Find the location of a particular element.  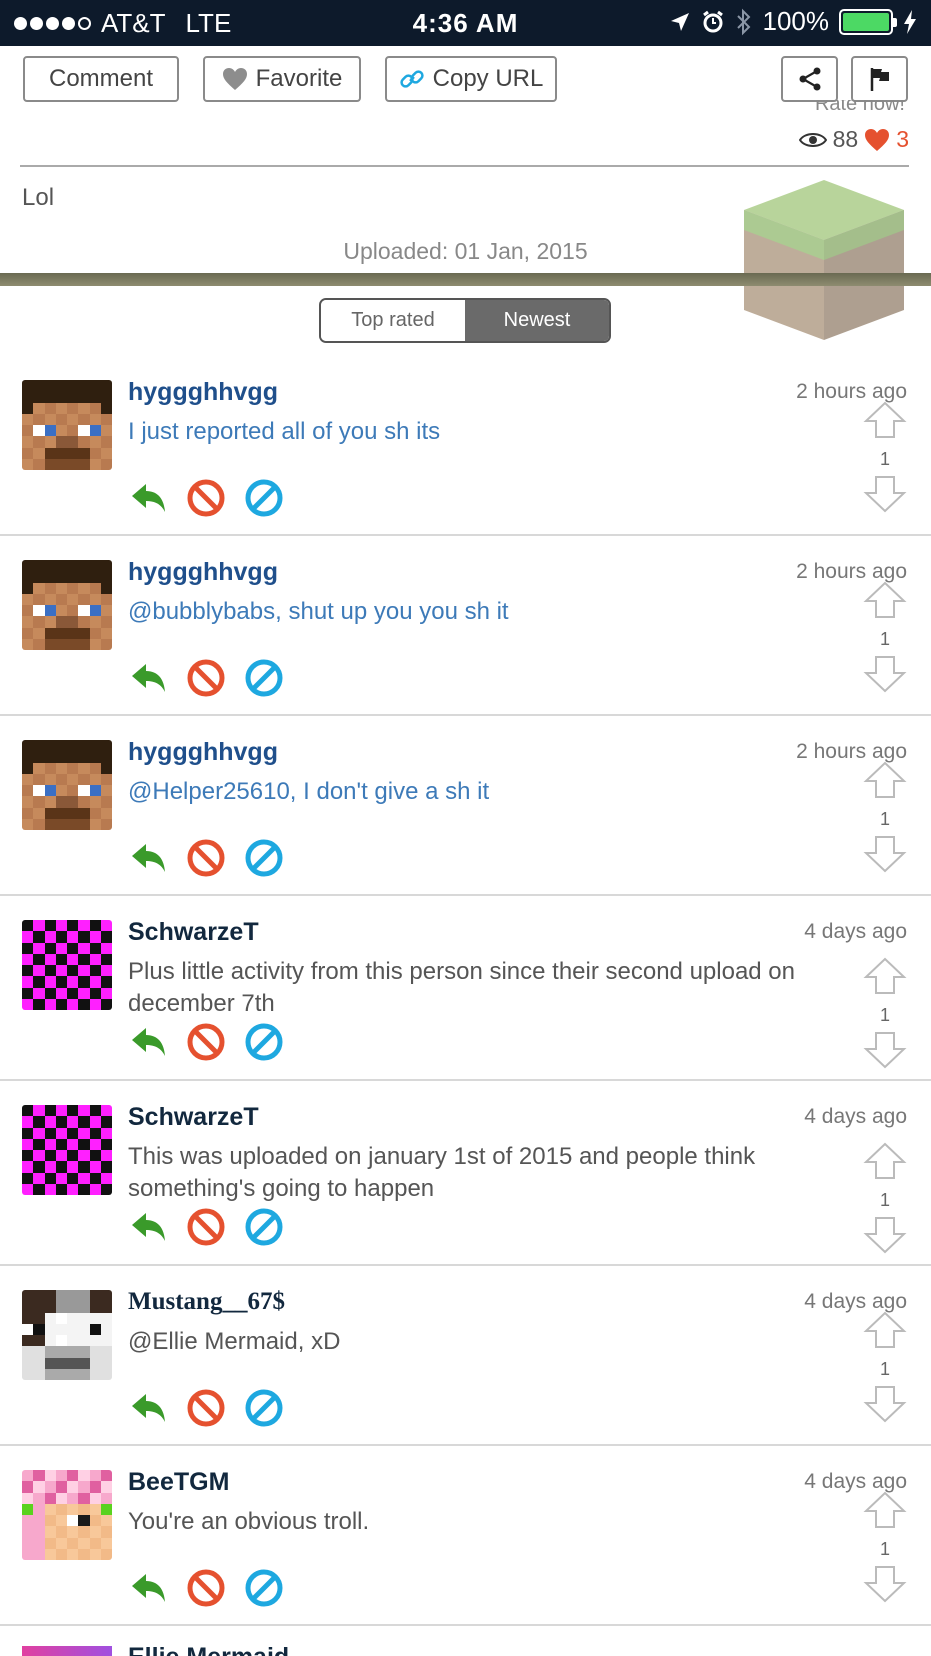

copy-url-button: Copy URL is located at coordinates (471, 79).